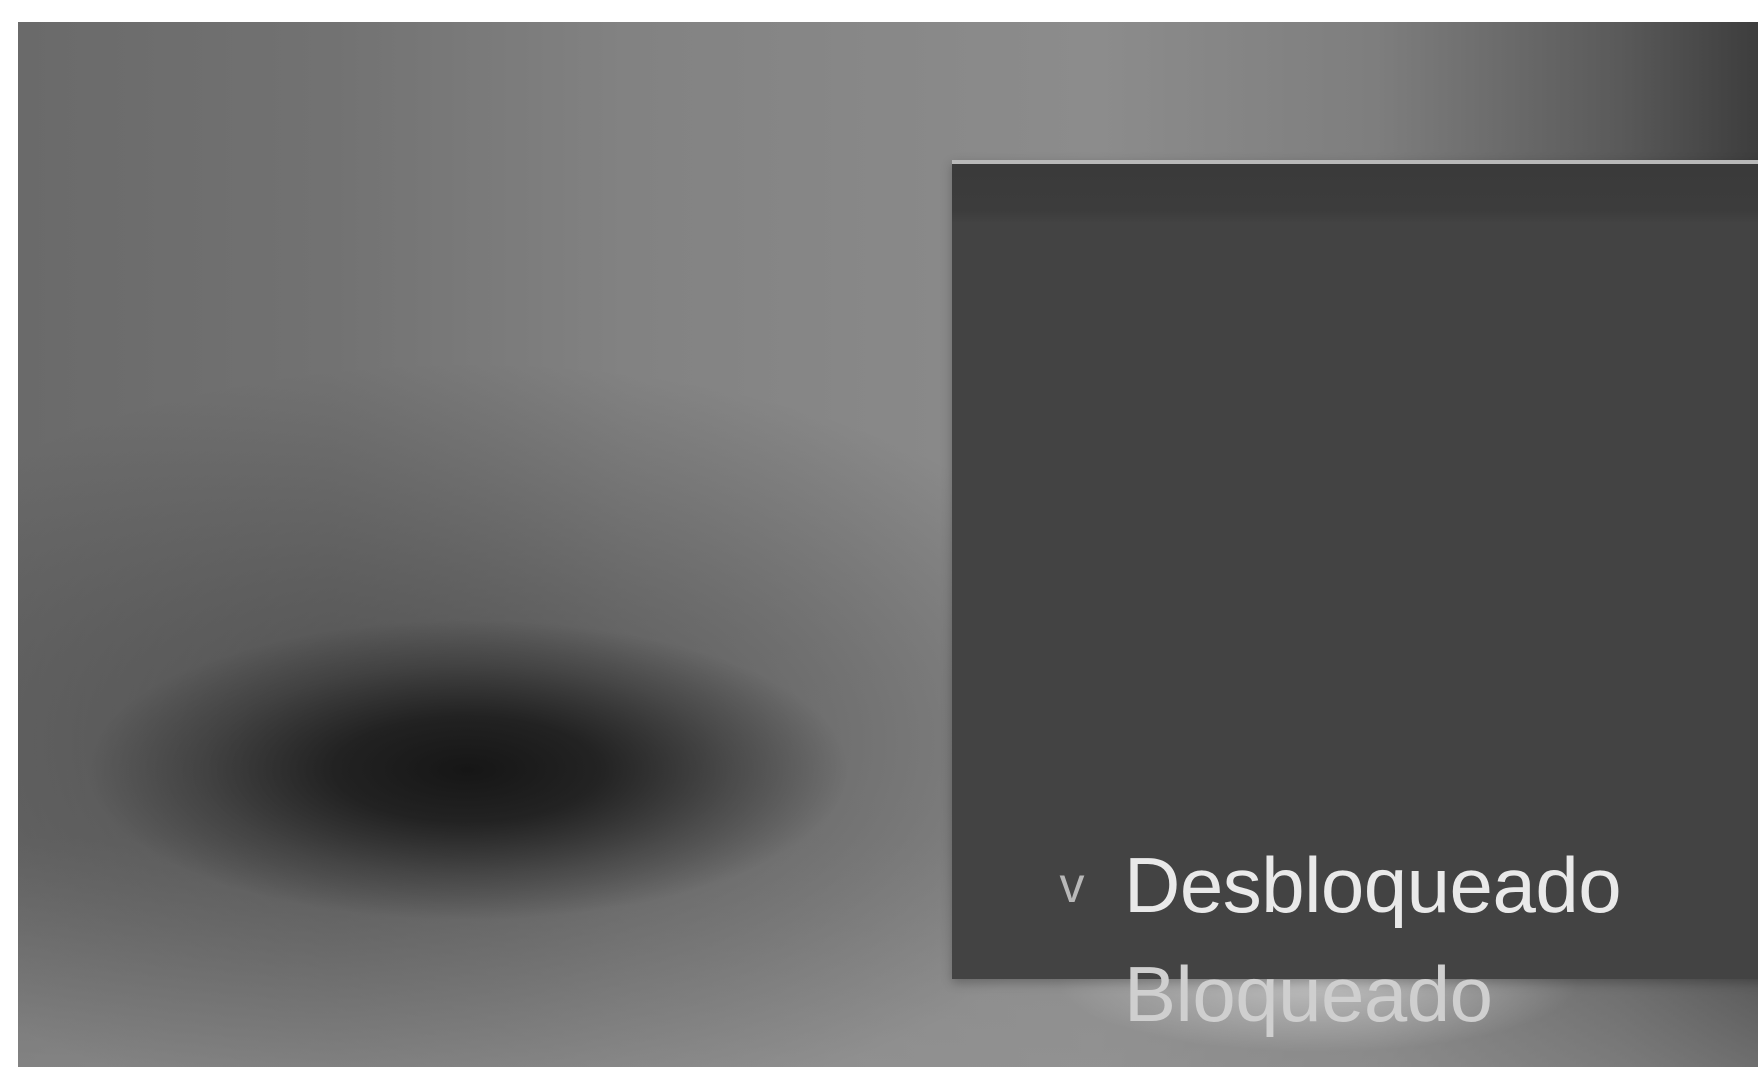  What do you see at coordinates (1373, 885) in the screenshot?
I see `option-label-desbloqueado: Desbloqueado` at bounding box center [1373, 885].